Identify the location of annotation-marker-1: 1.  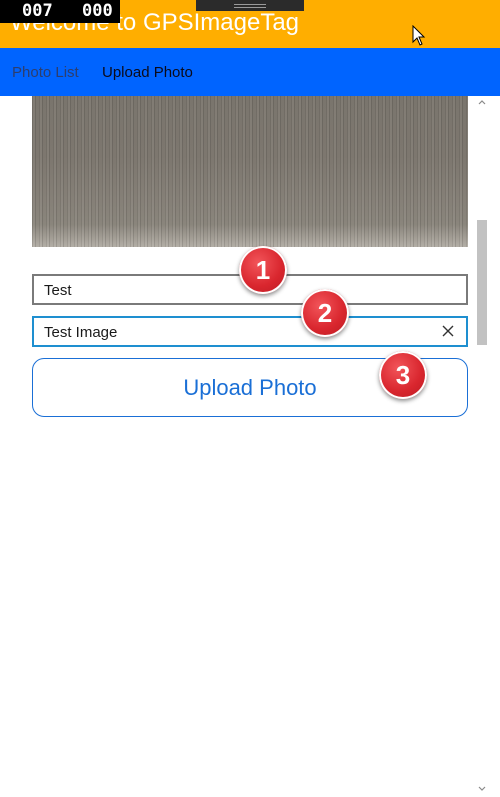
(263, 270).